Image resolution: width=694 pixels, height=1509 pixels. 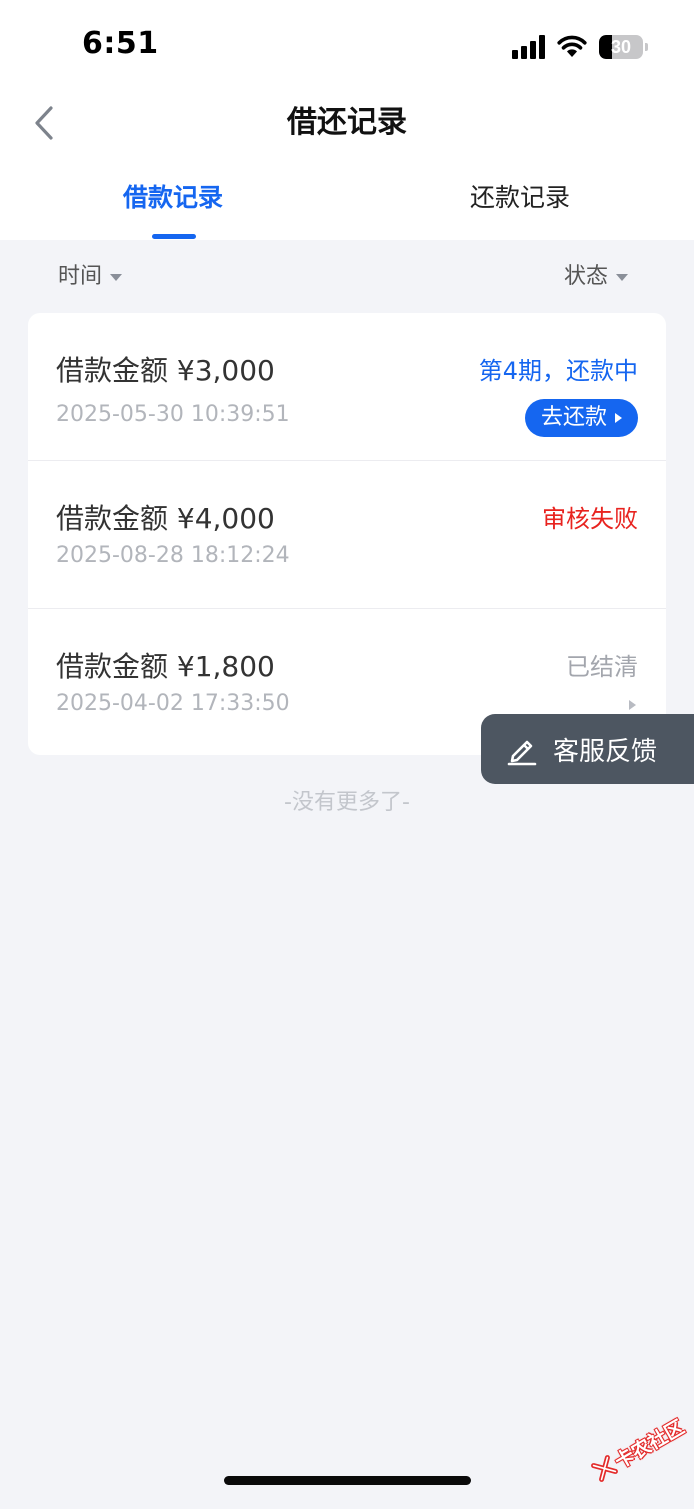 I want to click on status-filter-label: 状态, so click(x=585, y=276).